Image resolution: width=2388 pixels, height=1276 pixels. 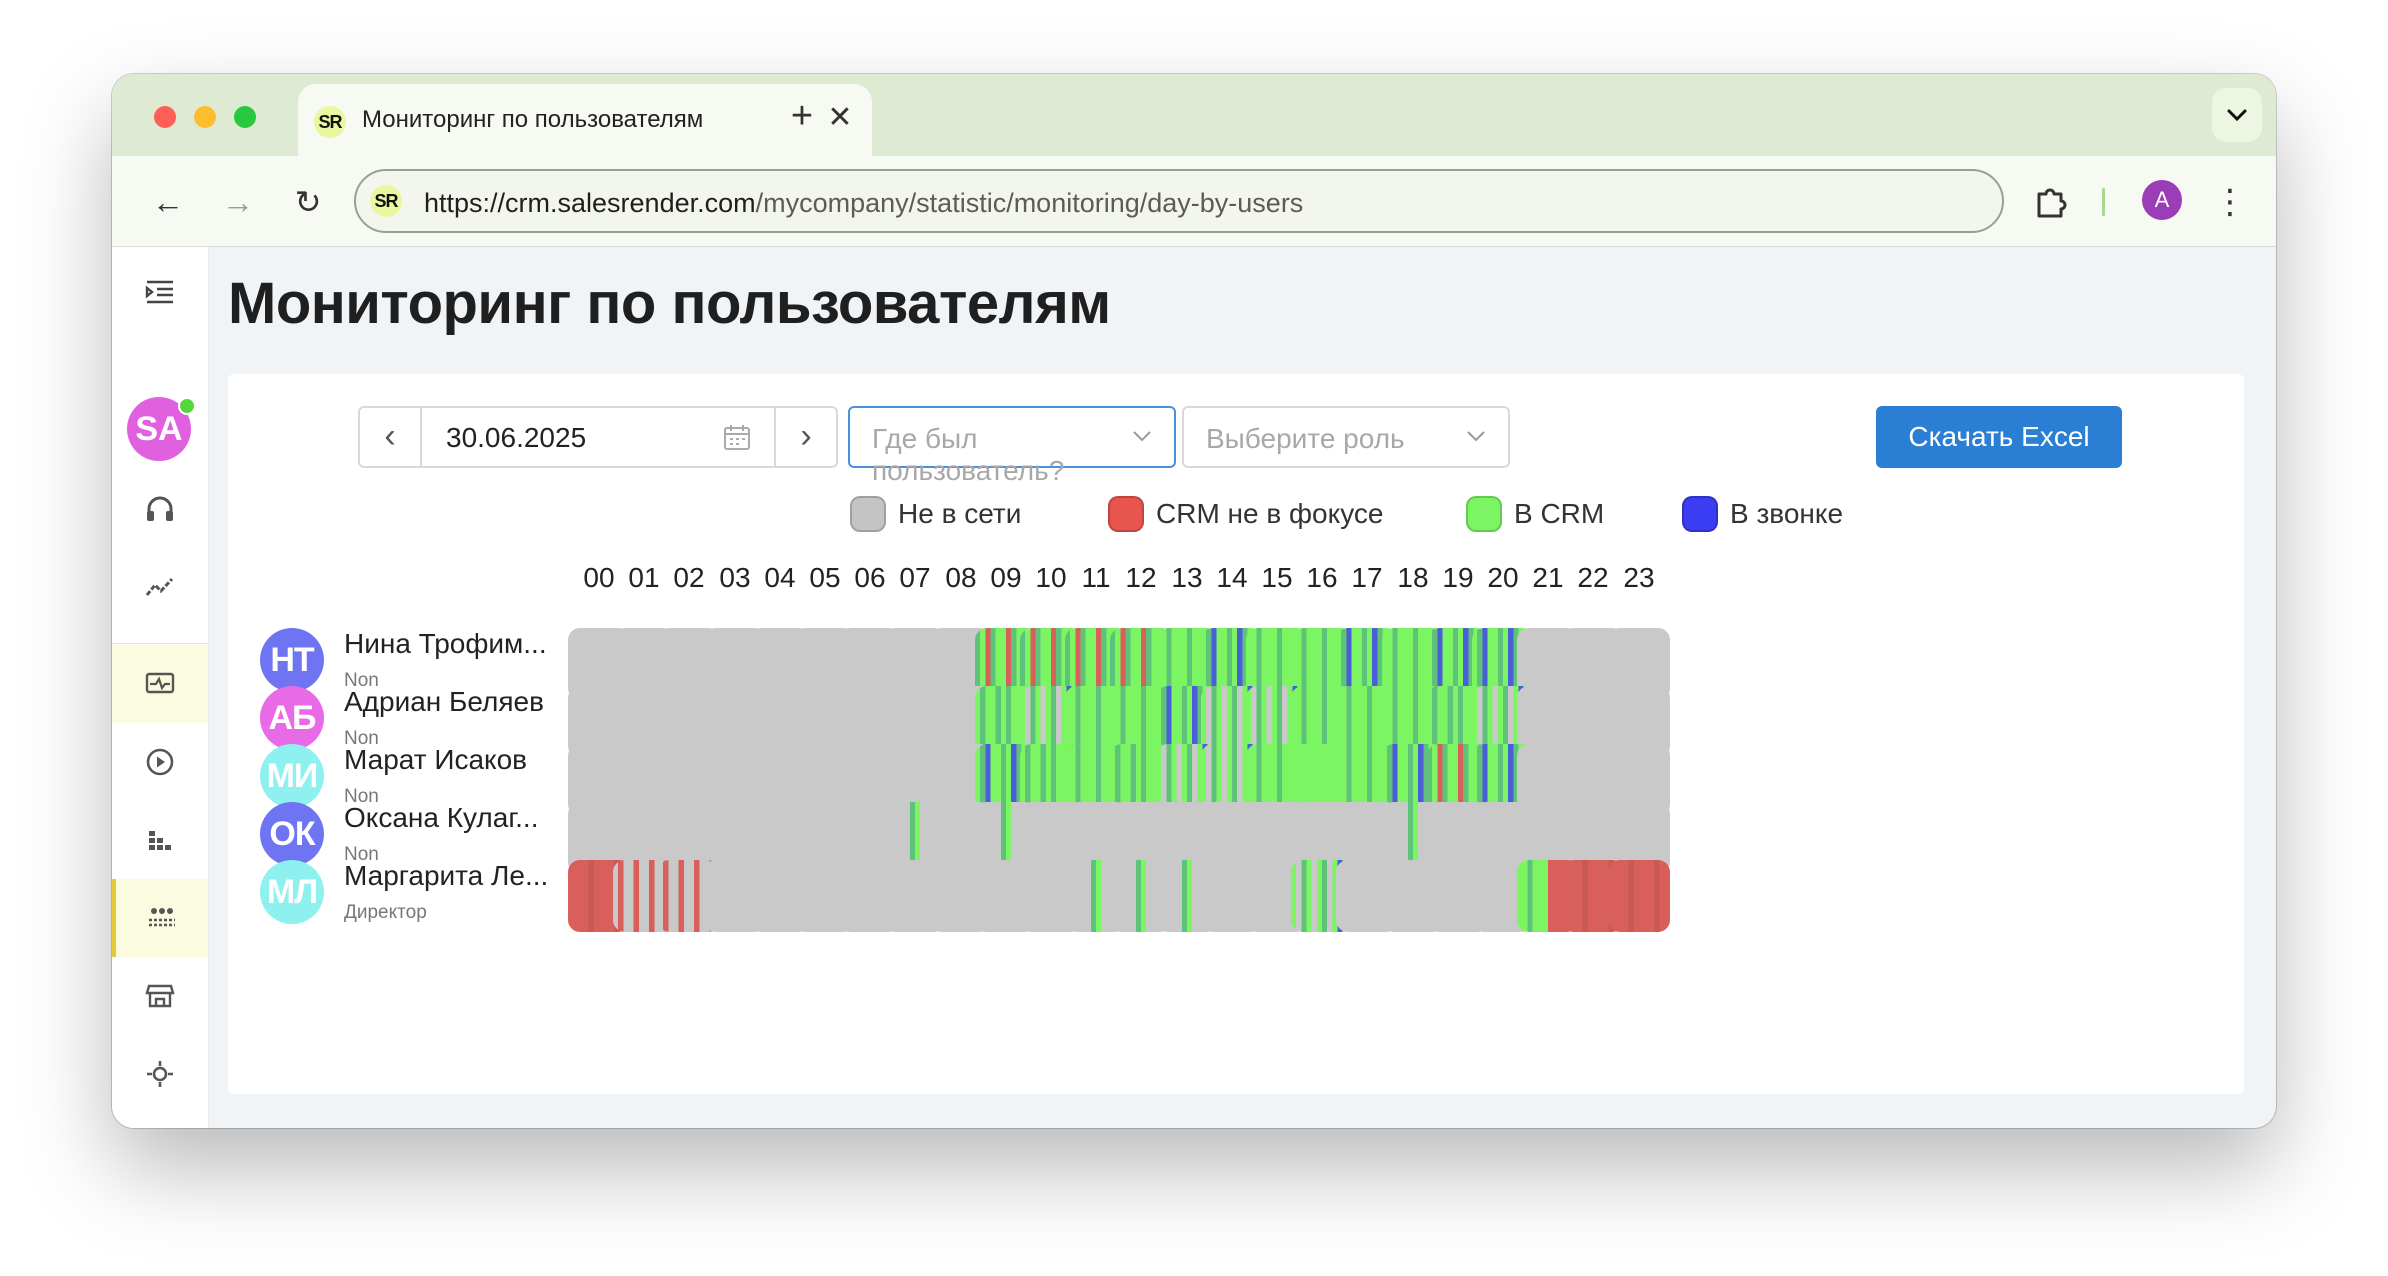 I want to click on headset-icon, so click(x=160, y=508).